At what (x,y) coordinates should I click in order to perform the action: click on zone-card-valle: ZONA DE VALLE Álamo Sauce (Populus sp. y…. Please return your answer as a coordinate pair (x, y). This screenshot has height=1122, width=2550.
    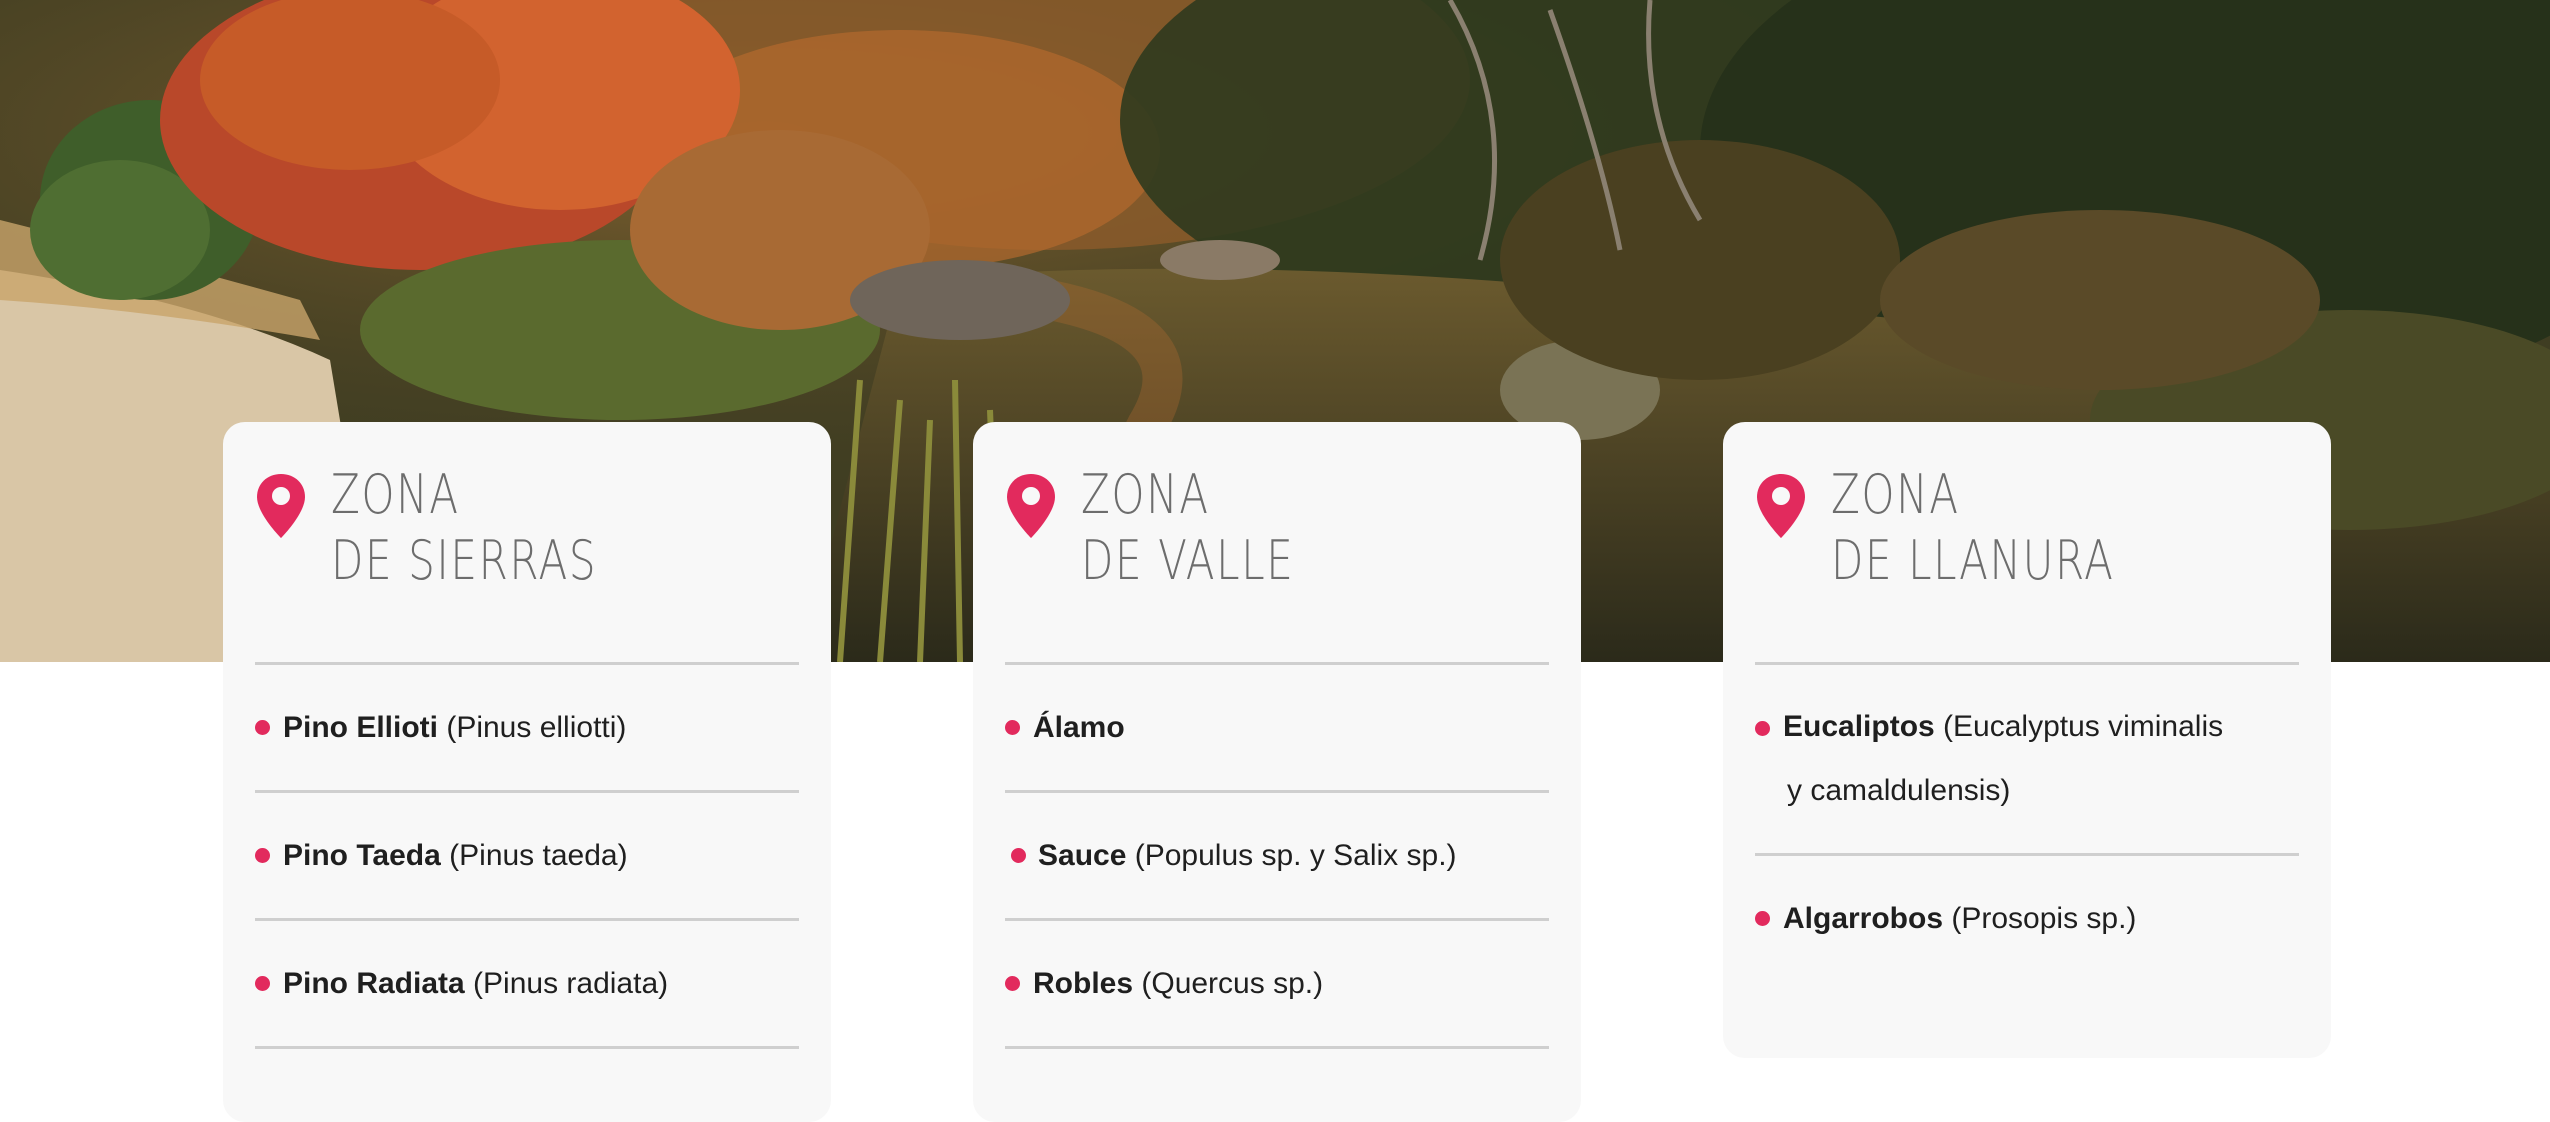
    Looking at the image, I should click on (1277, 772).